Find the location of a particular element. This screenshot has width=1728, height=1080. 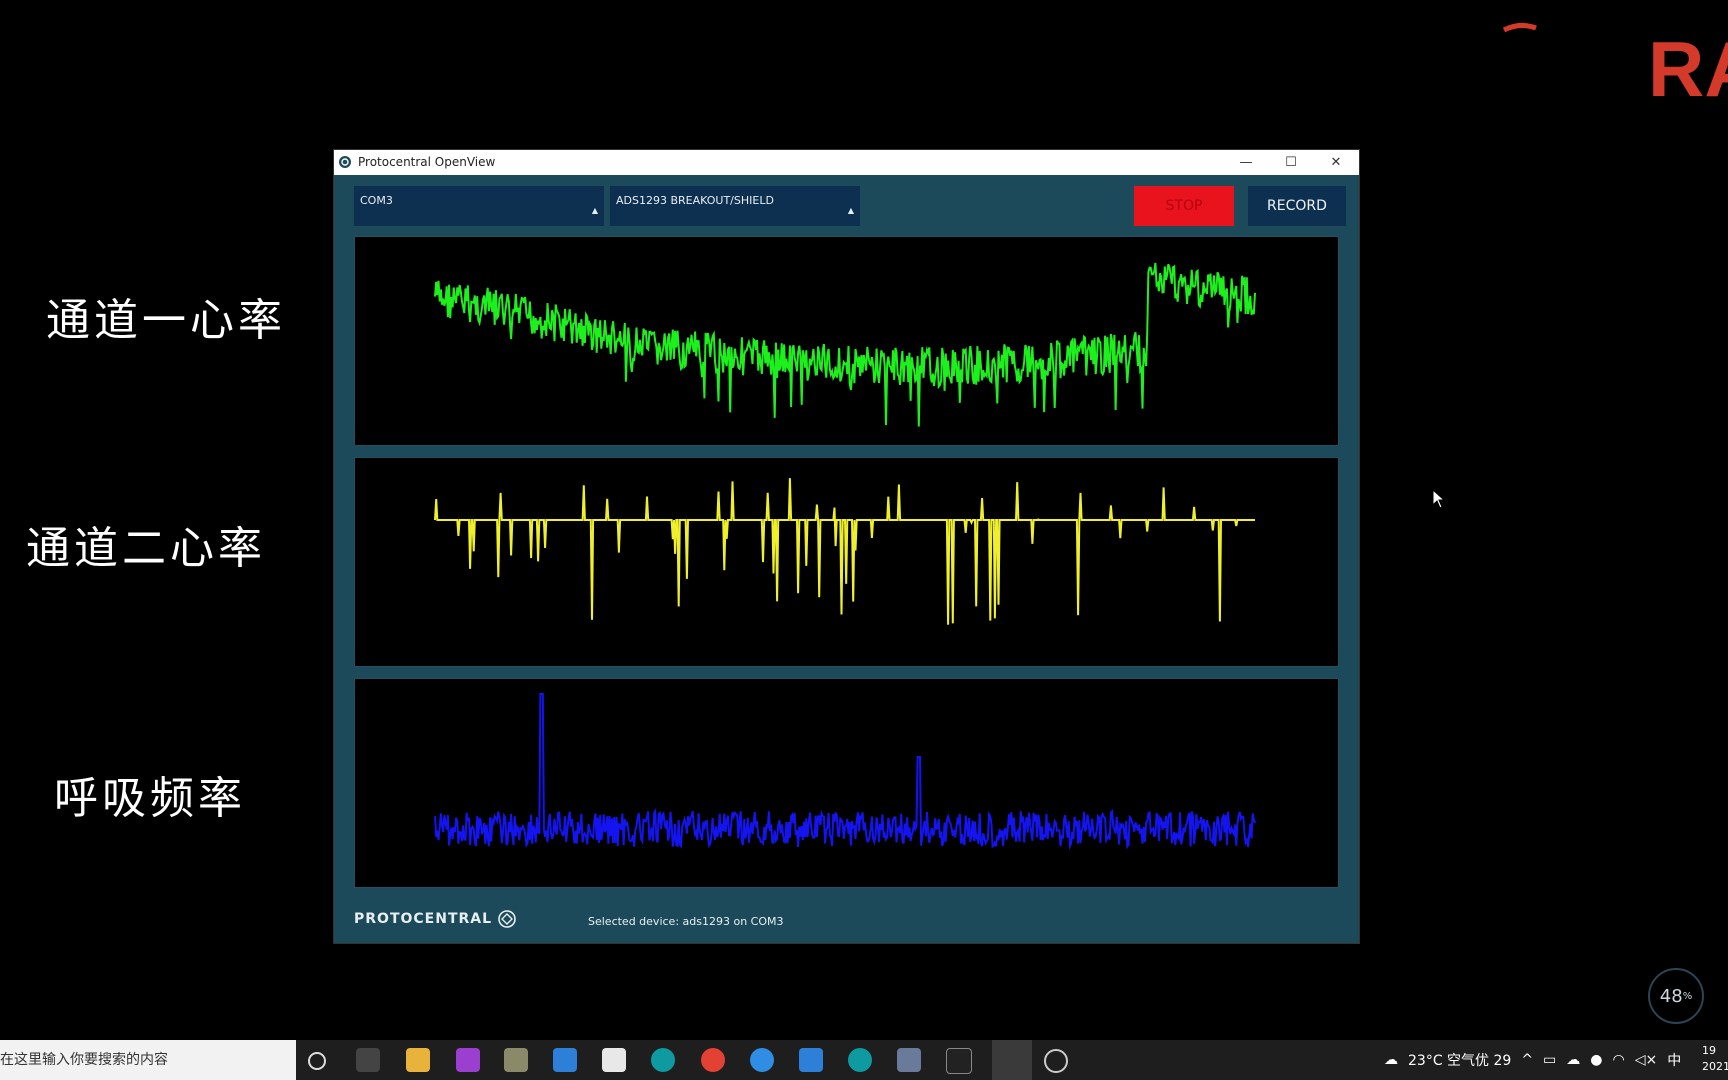

task-view-icon is located at coordinates (368, 1060).